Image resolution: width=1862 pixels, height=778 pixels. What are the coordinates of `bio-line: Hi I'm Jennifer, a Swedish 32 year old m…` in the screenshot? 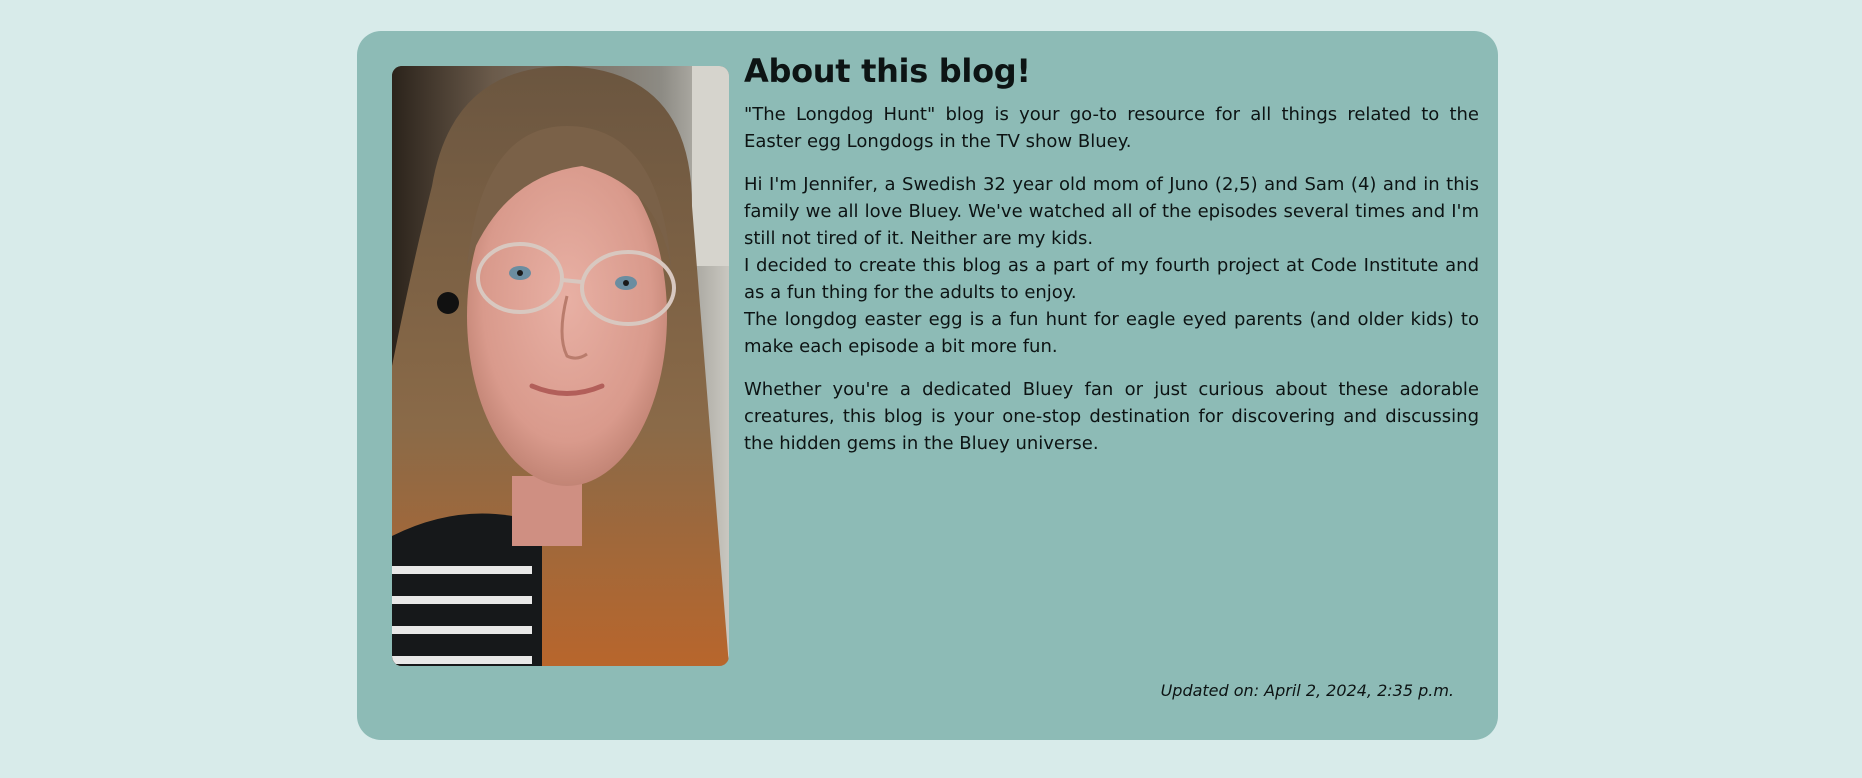 It's located at (1111, 211).